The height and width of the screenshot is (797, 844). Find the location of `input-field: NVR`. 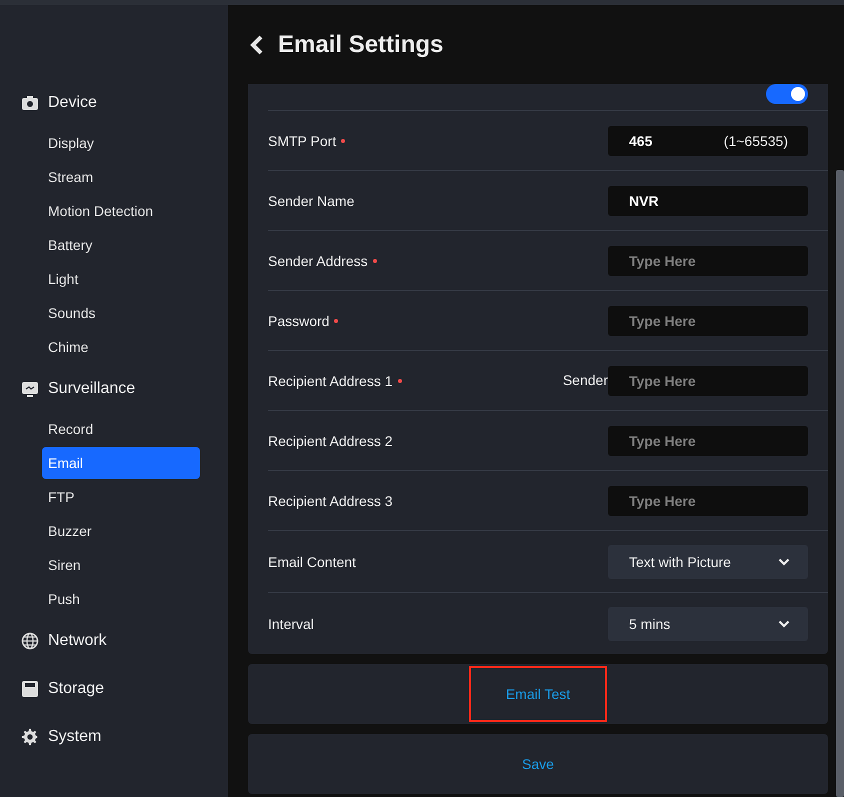

input-field: NVR is located at coordinates (708, 201).